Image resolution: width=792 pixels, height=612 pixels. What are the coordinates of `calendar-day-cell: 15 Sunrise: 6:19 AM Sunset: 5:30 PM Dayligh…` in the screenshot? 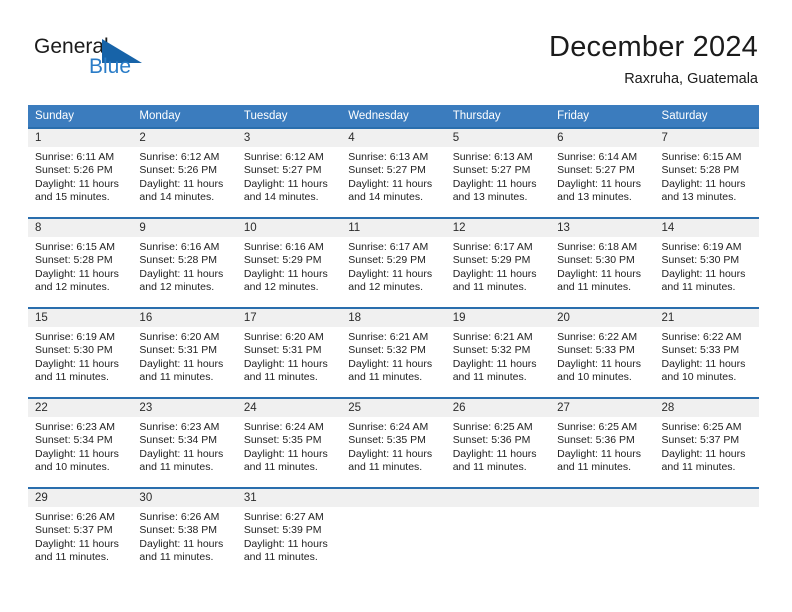 It's located at (80, 352).